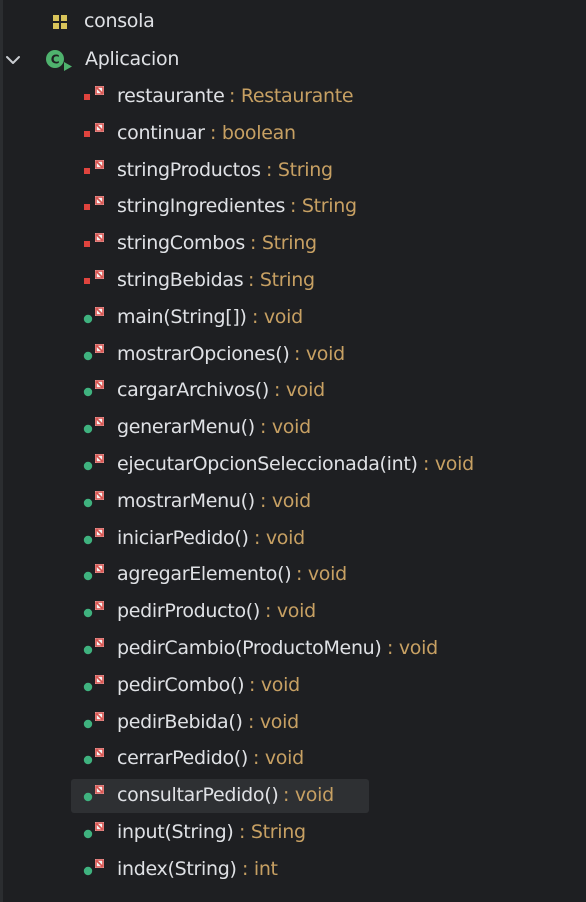  I want to click on package-label: consola, so click(119, 21).